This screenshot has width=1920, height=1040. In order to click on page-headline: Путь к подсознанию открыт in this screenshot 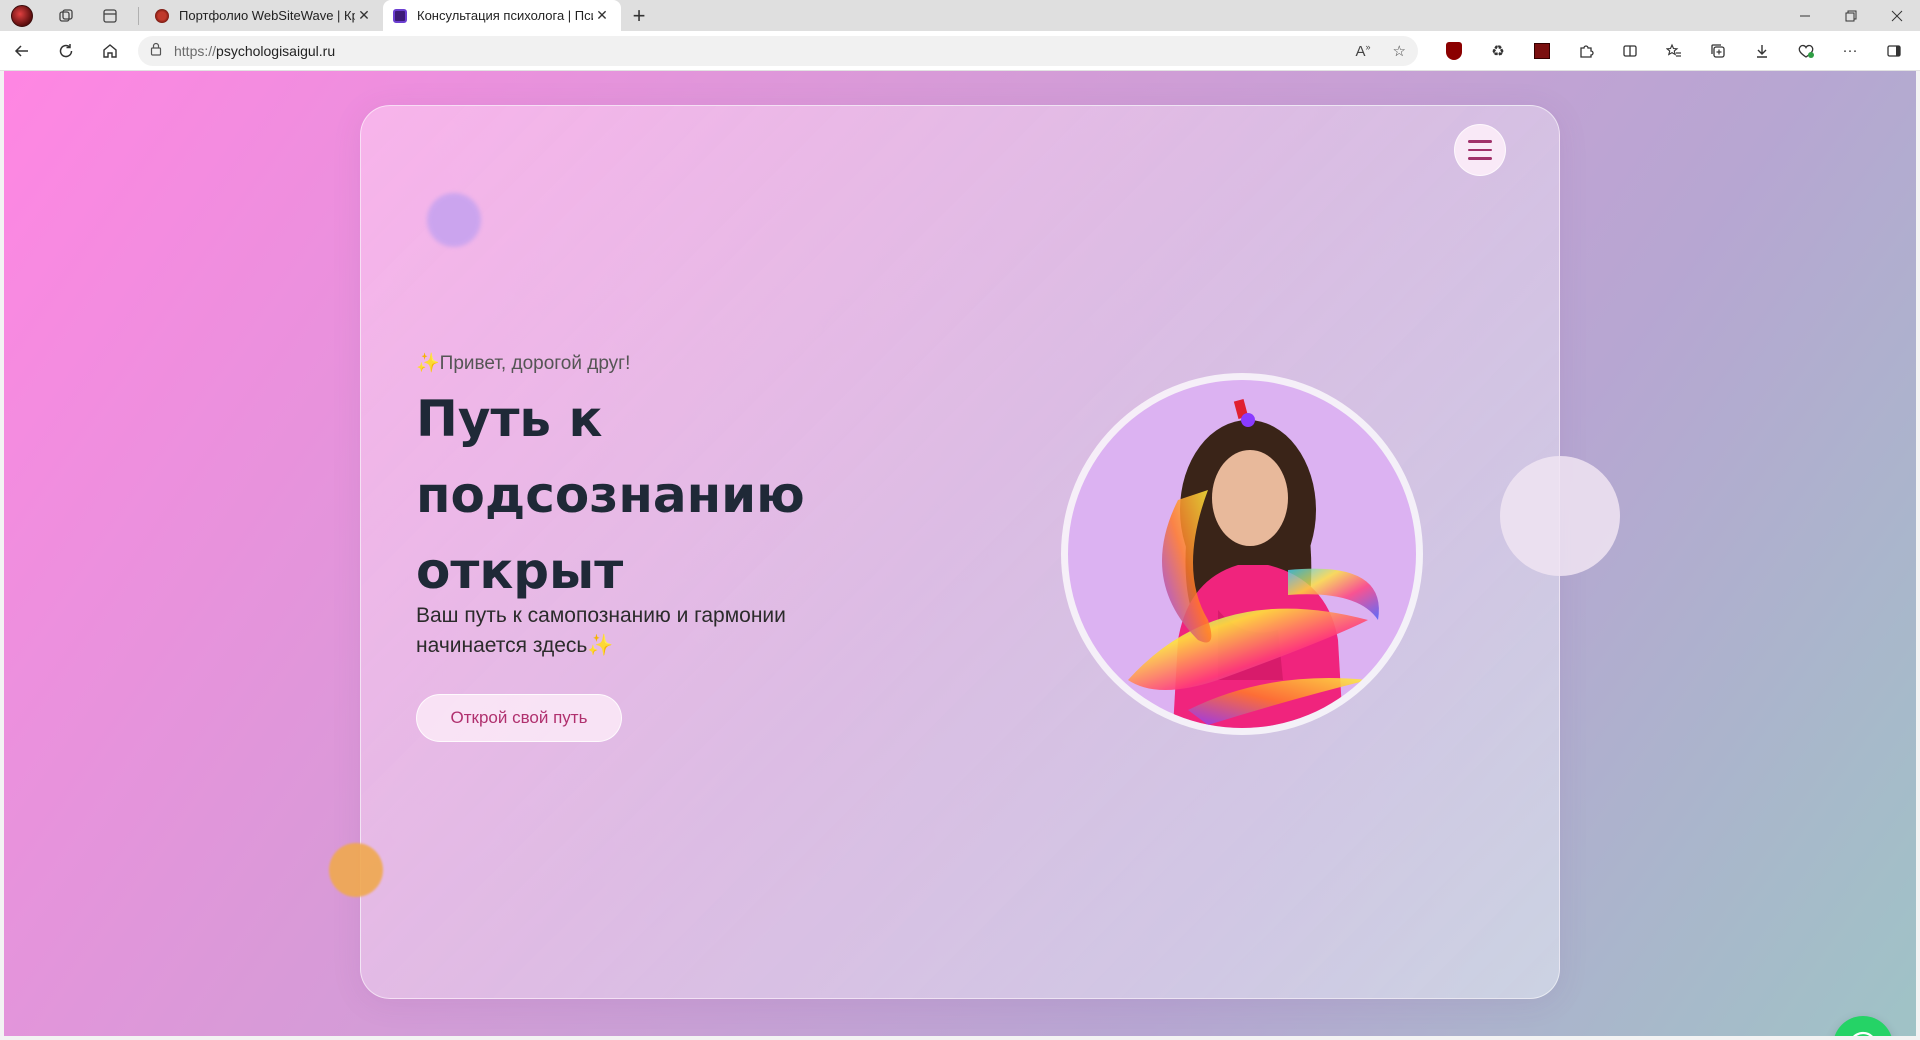, I will do `click(676, 495)`.